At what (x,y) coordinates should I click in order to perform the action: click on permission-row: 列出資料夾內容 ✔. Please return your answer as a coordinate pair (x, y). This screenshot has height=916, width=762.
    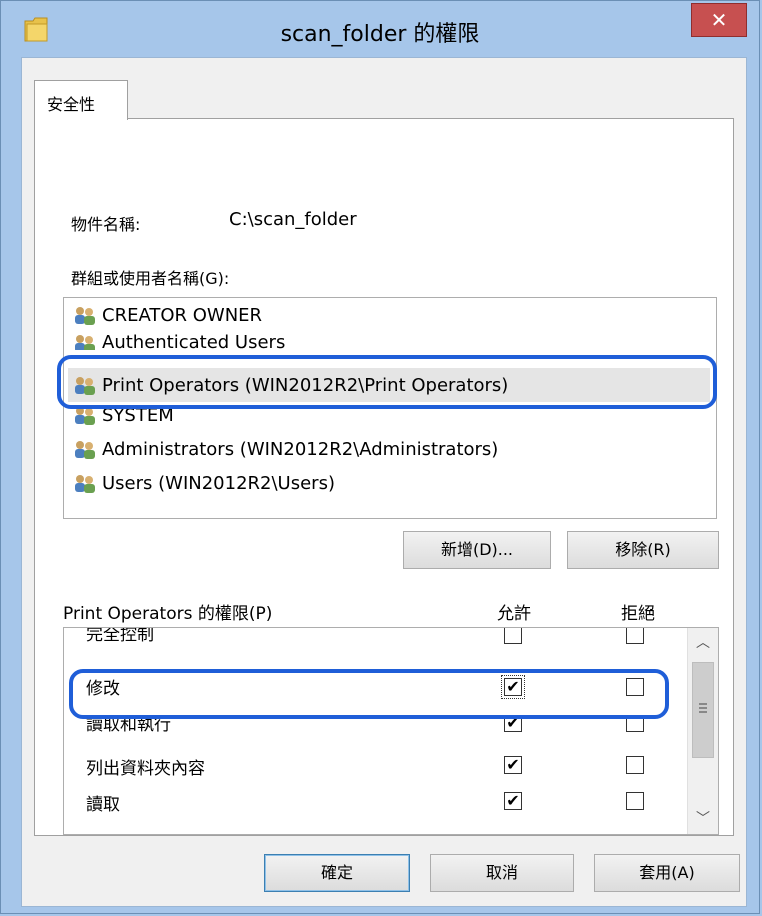
    Looking at the image, I should click on (375, 766).